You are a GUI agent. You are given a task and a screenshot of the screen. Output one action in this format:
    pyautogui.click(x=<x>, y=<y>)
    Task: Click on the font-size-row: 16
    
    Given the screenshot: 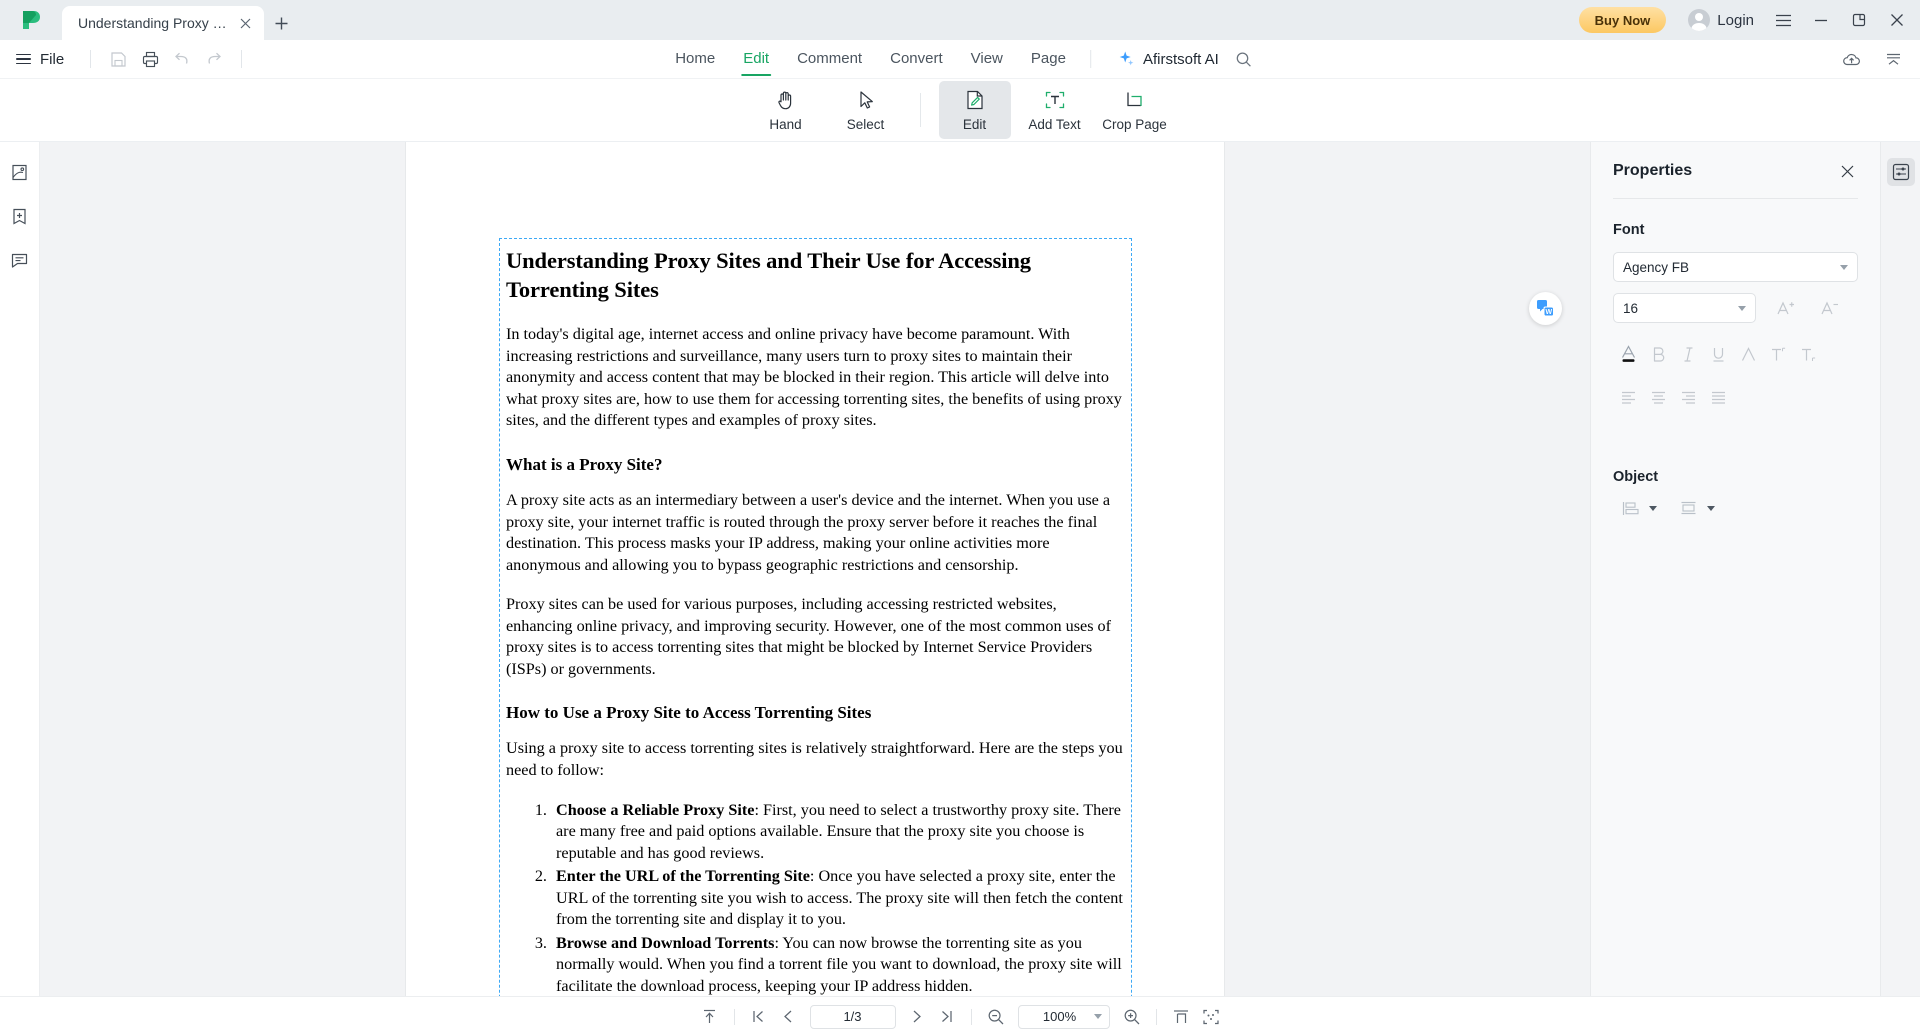 What is the action you would take?
    pyautogui.click(x=1735, y=308)
    